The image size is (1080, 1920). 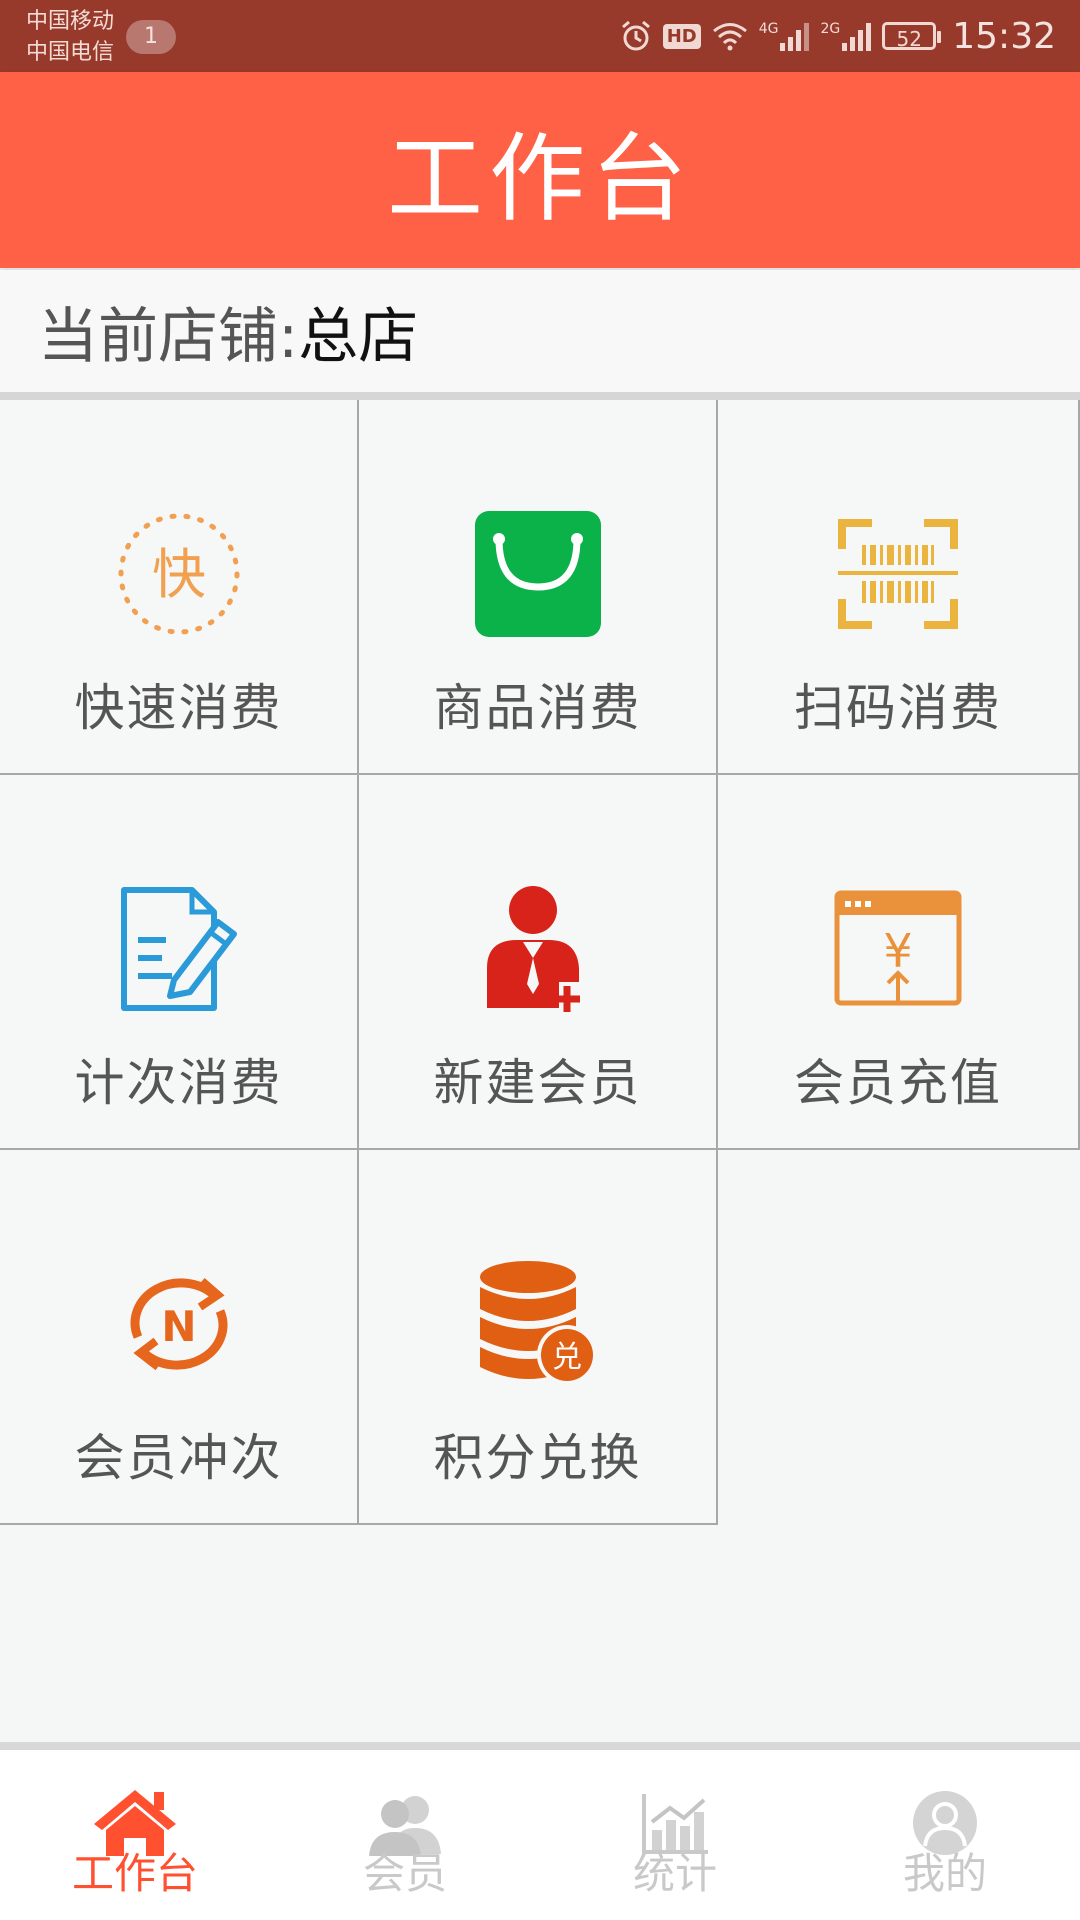 I want to click on svg-text: 兑, so click(x=567, y=1357).